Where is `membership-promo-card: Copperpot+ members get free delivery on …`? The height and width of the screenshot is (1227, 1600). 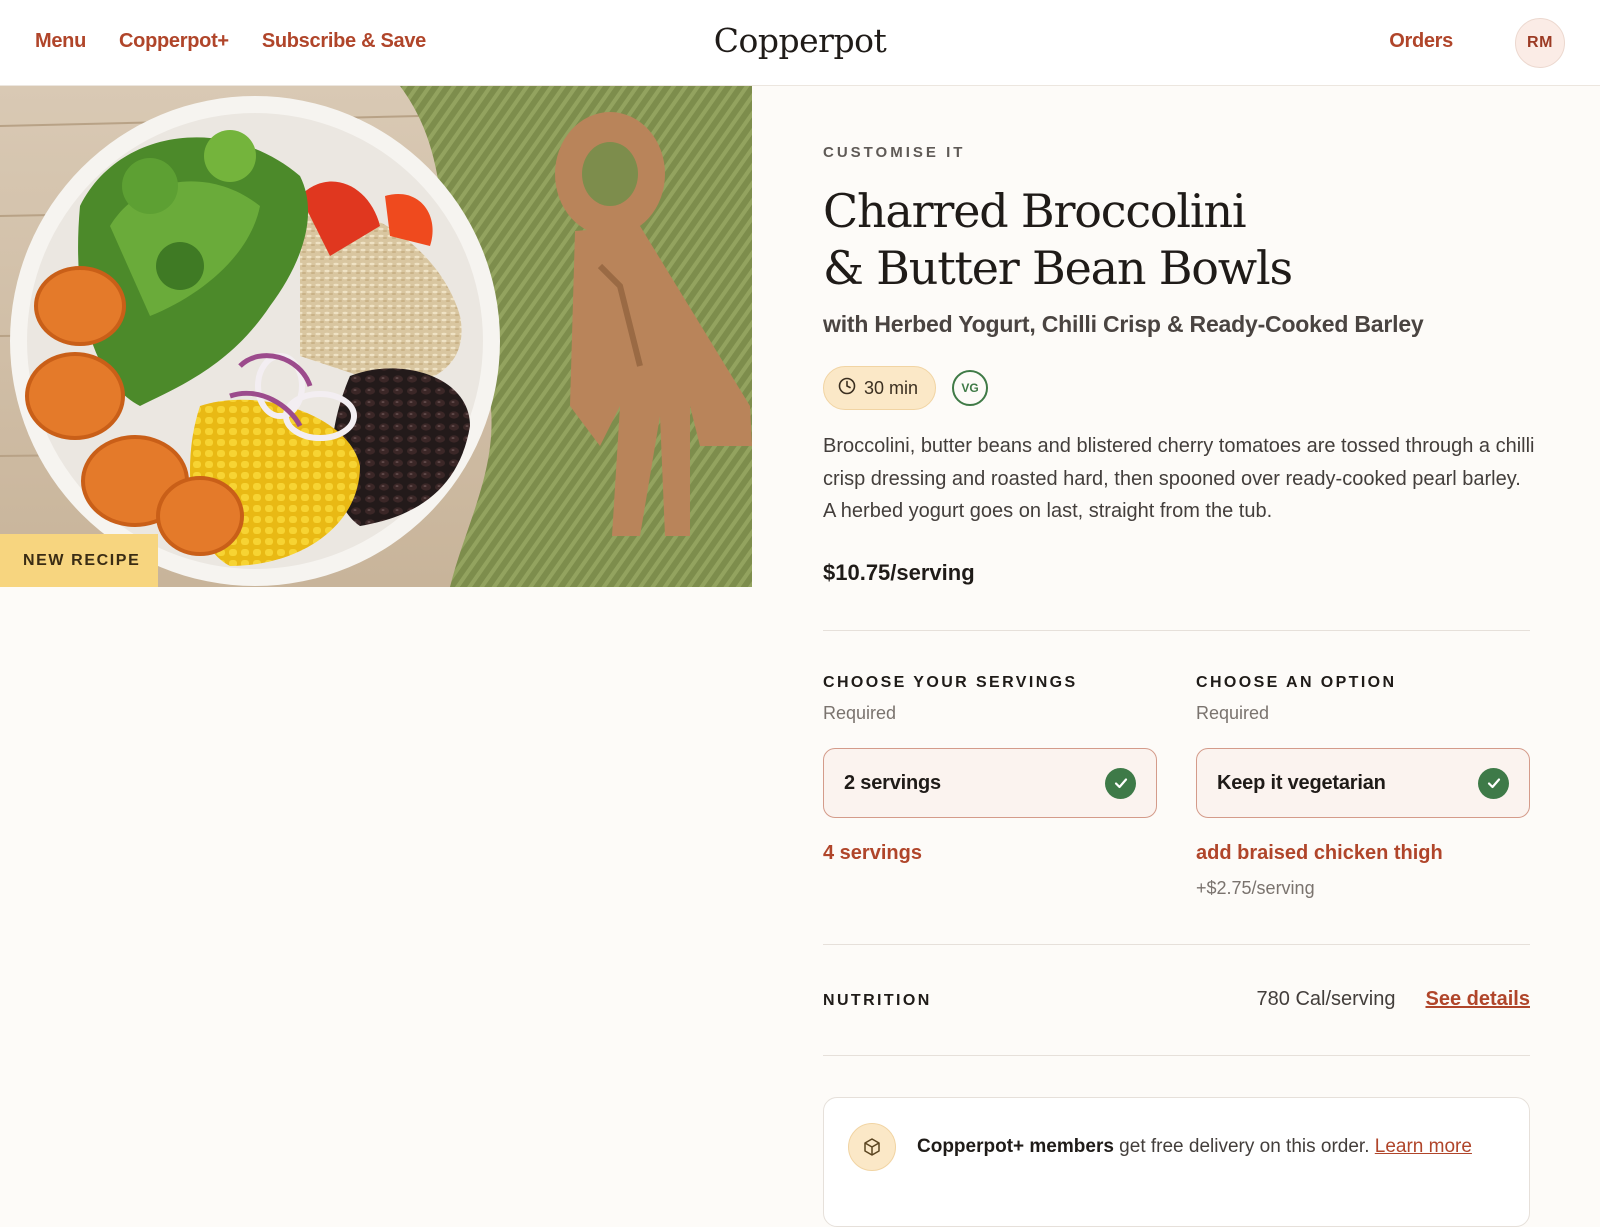
membership-promo-card: Copperpot+ members get free delivery on … is located at coordinates (1176, 1162).